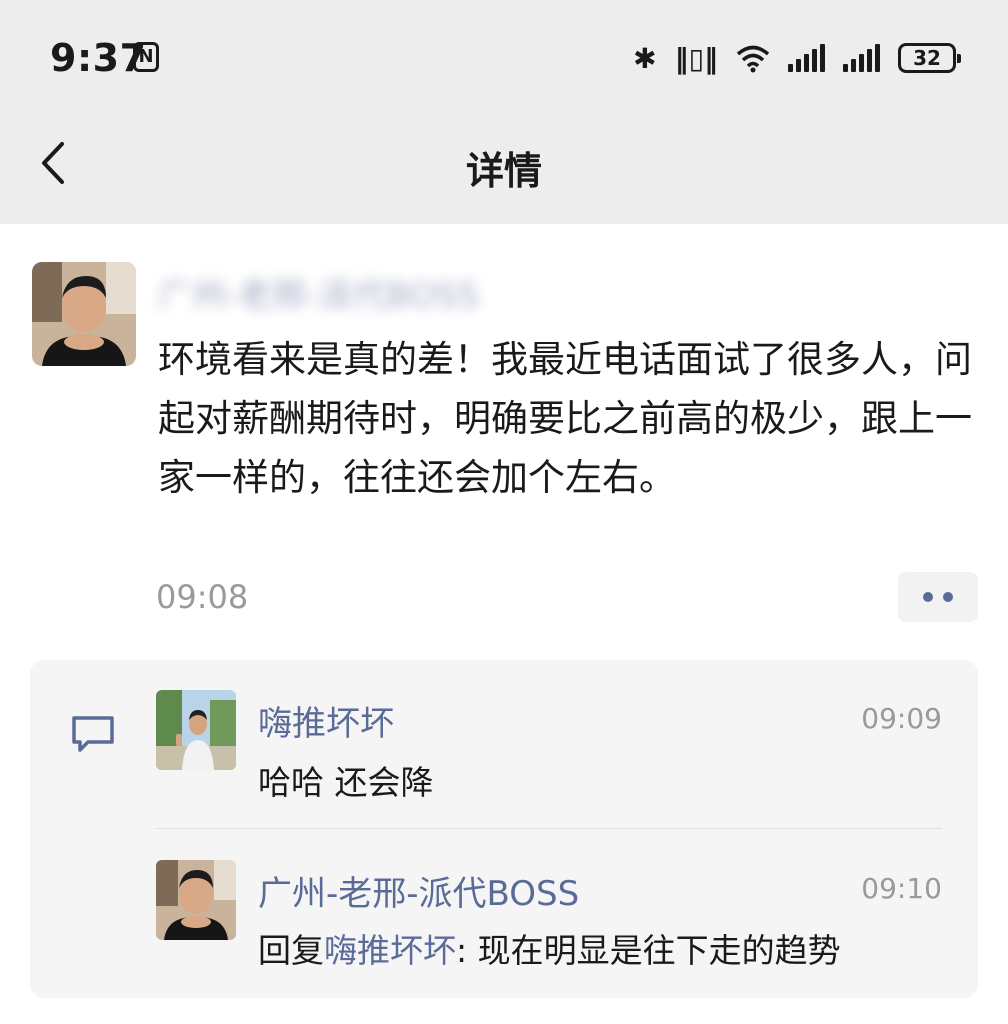 Image resolution: width=1008 pixels, height=1024 pixels. What do you see at coordinates (390, 950) in the screenshot?
I see `reply-to-name: 嗨推坏坏` at bounding box center [390, 950].